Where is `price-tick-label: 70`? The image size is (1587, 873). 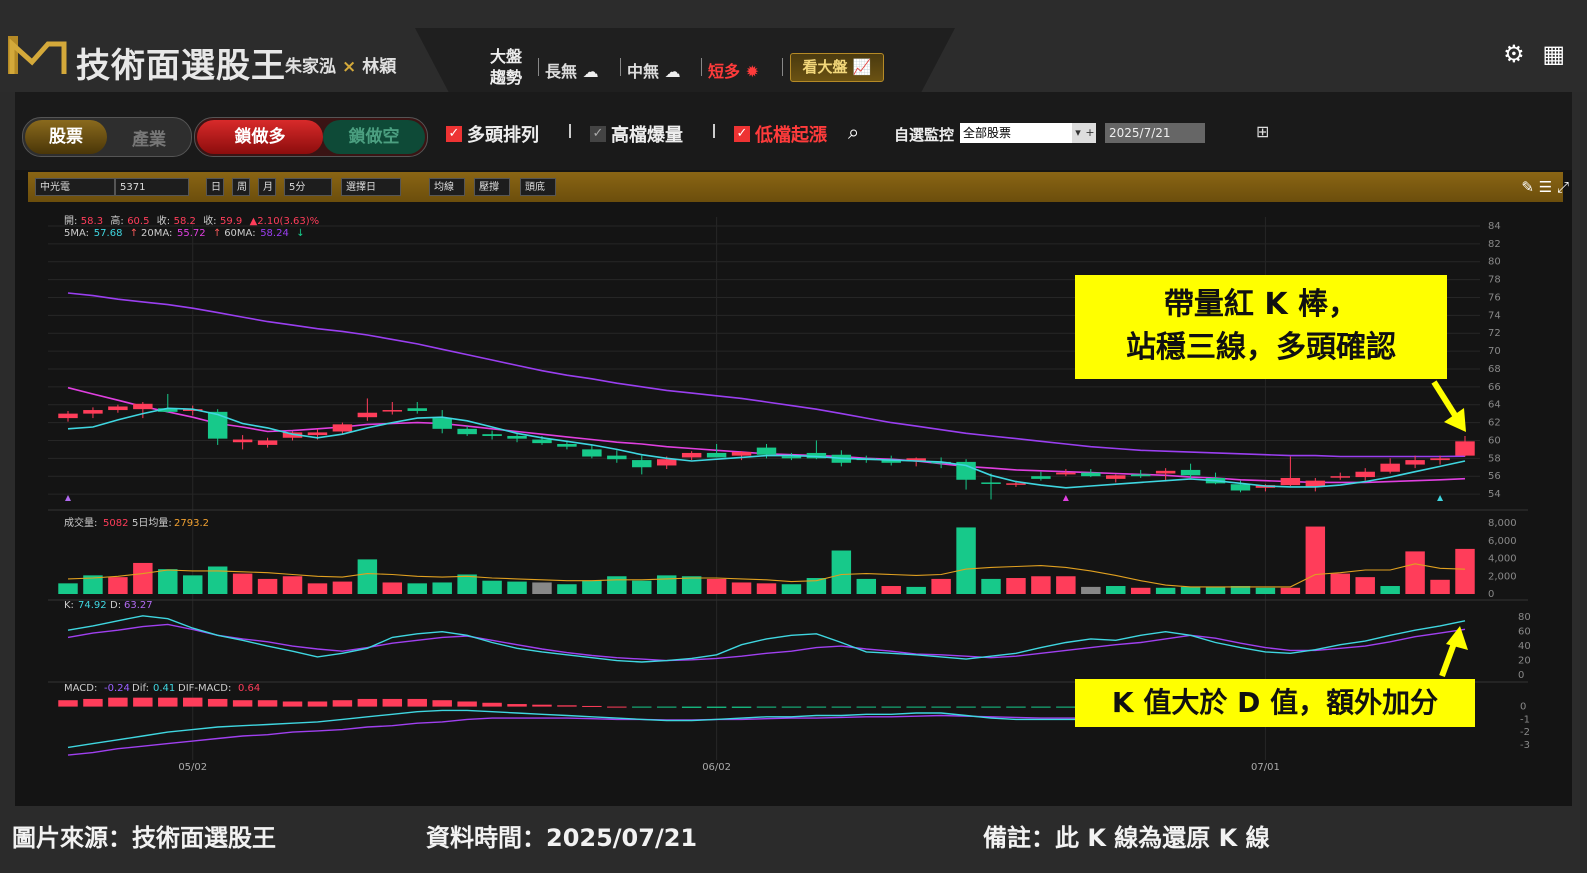
price-tick-label: 70 is located at coordinates (1494, 351).